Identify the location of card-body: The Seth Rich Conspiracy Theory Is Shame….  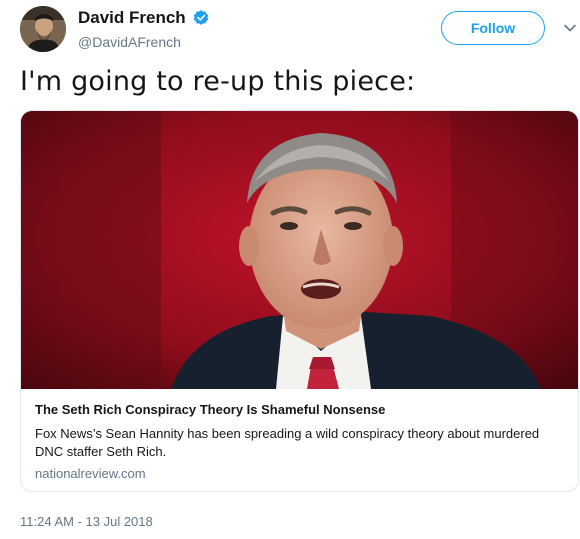
(299, 441).